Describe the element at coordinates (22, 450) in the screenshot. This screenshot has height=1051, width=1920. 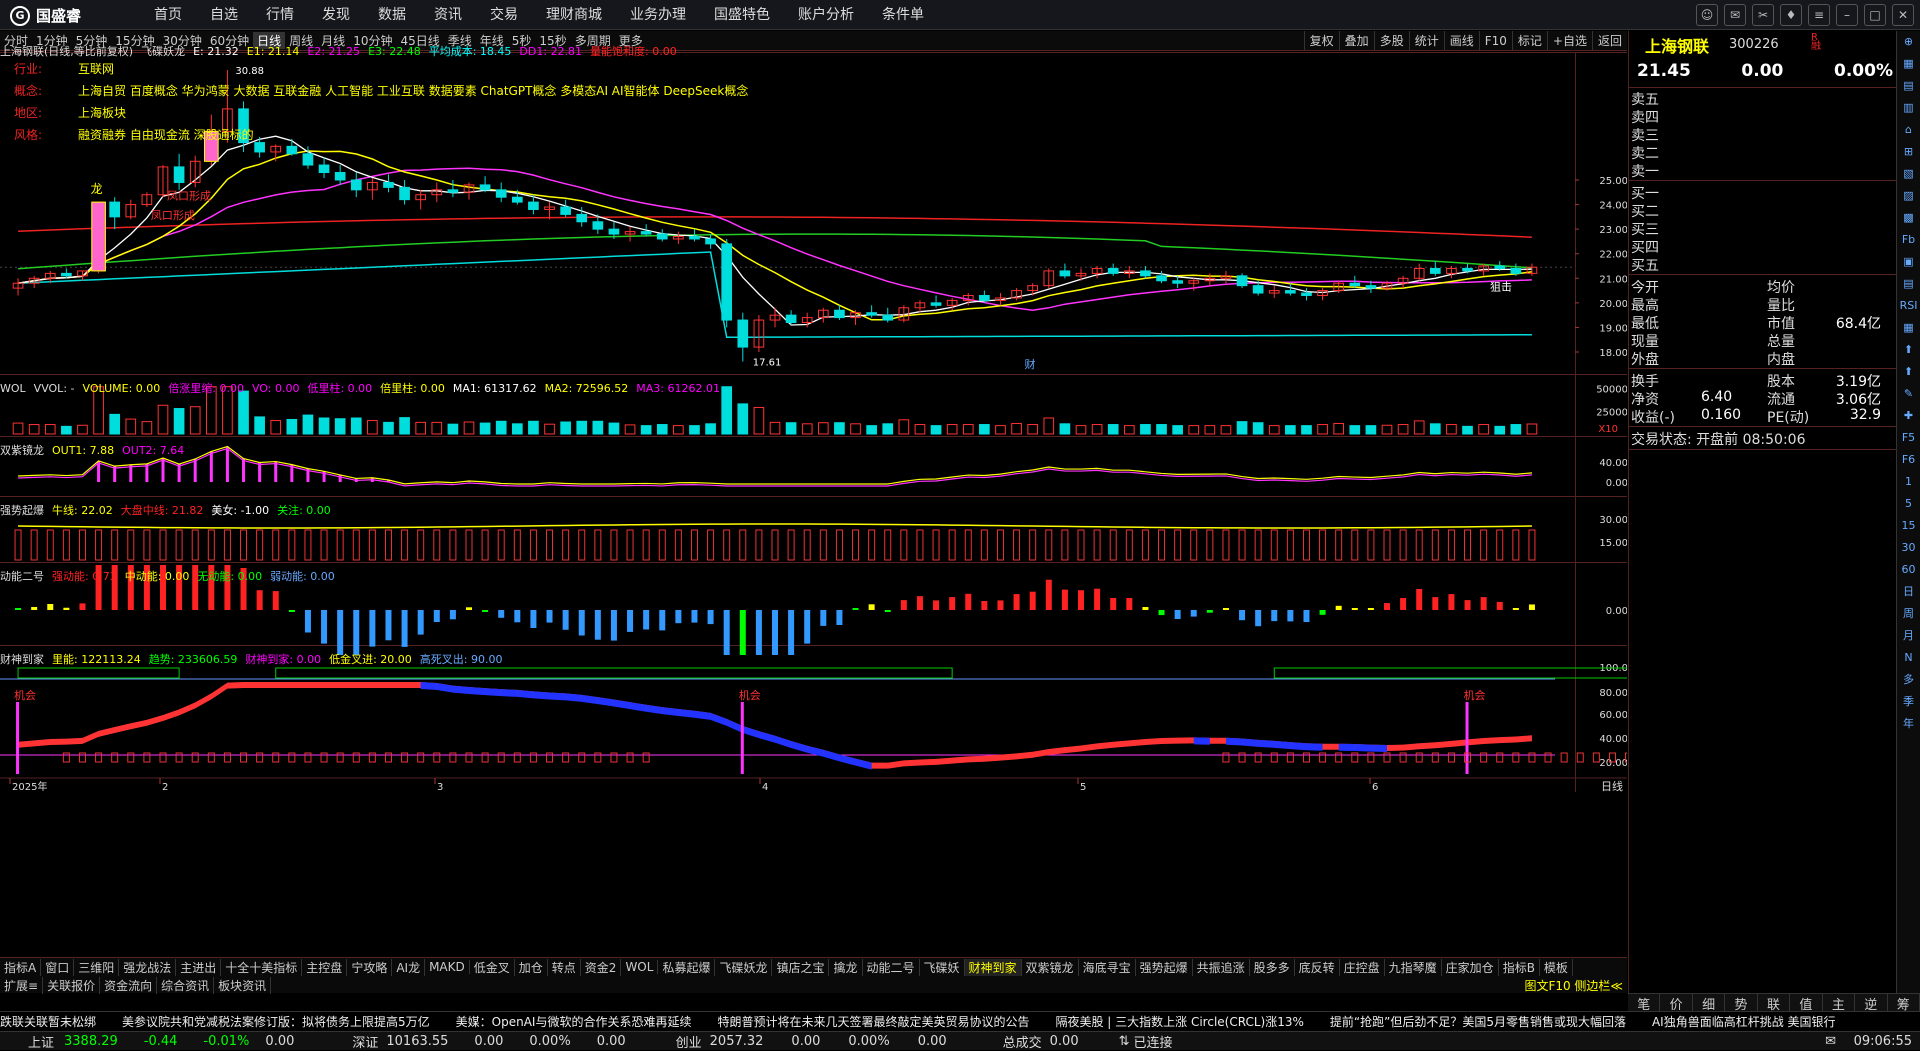
I see `ind1-name: 双紫镜龙` at that location.